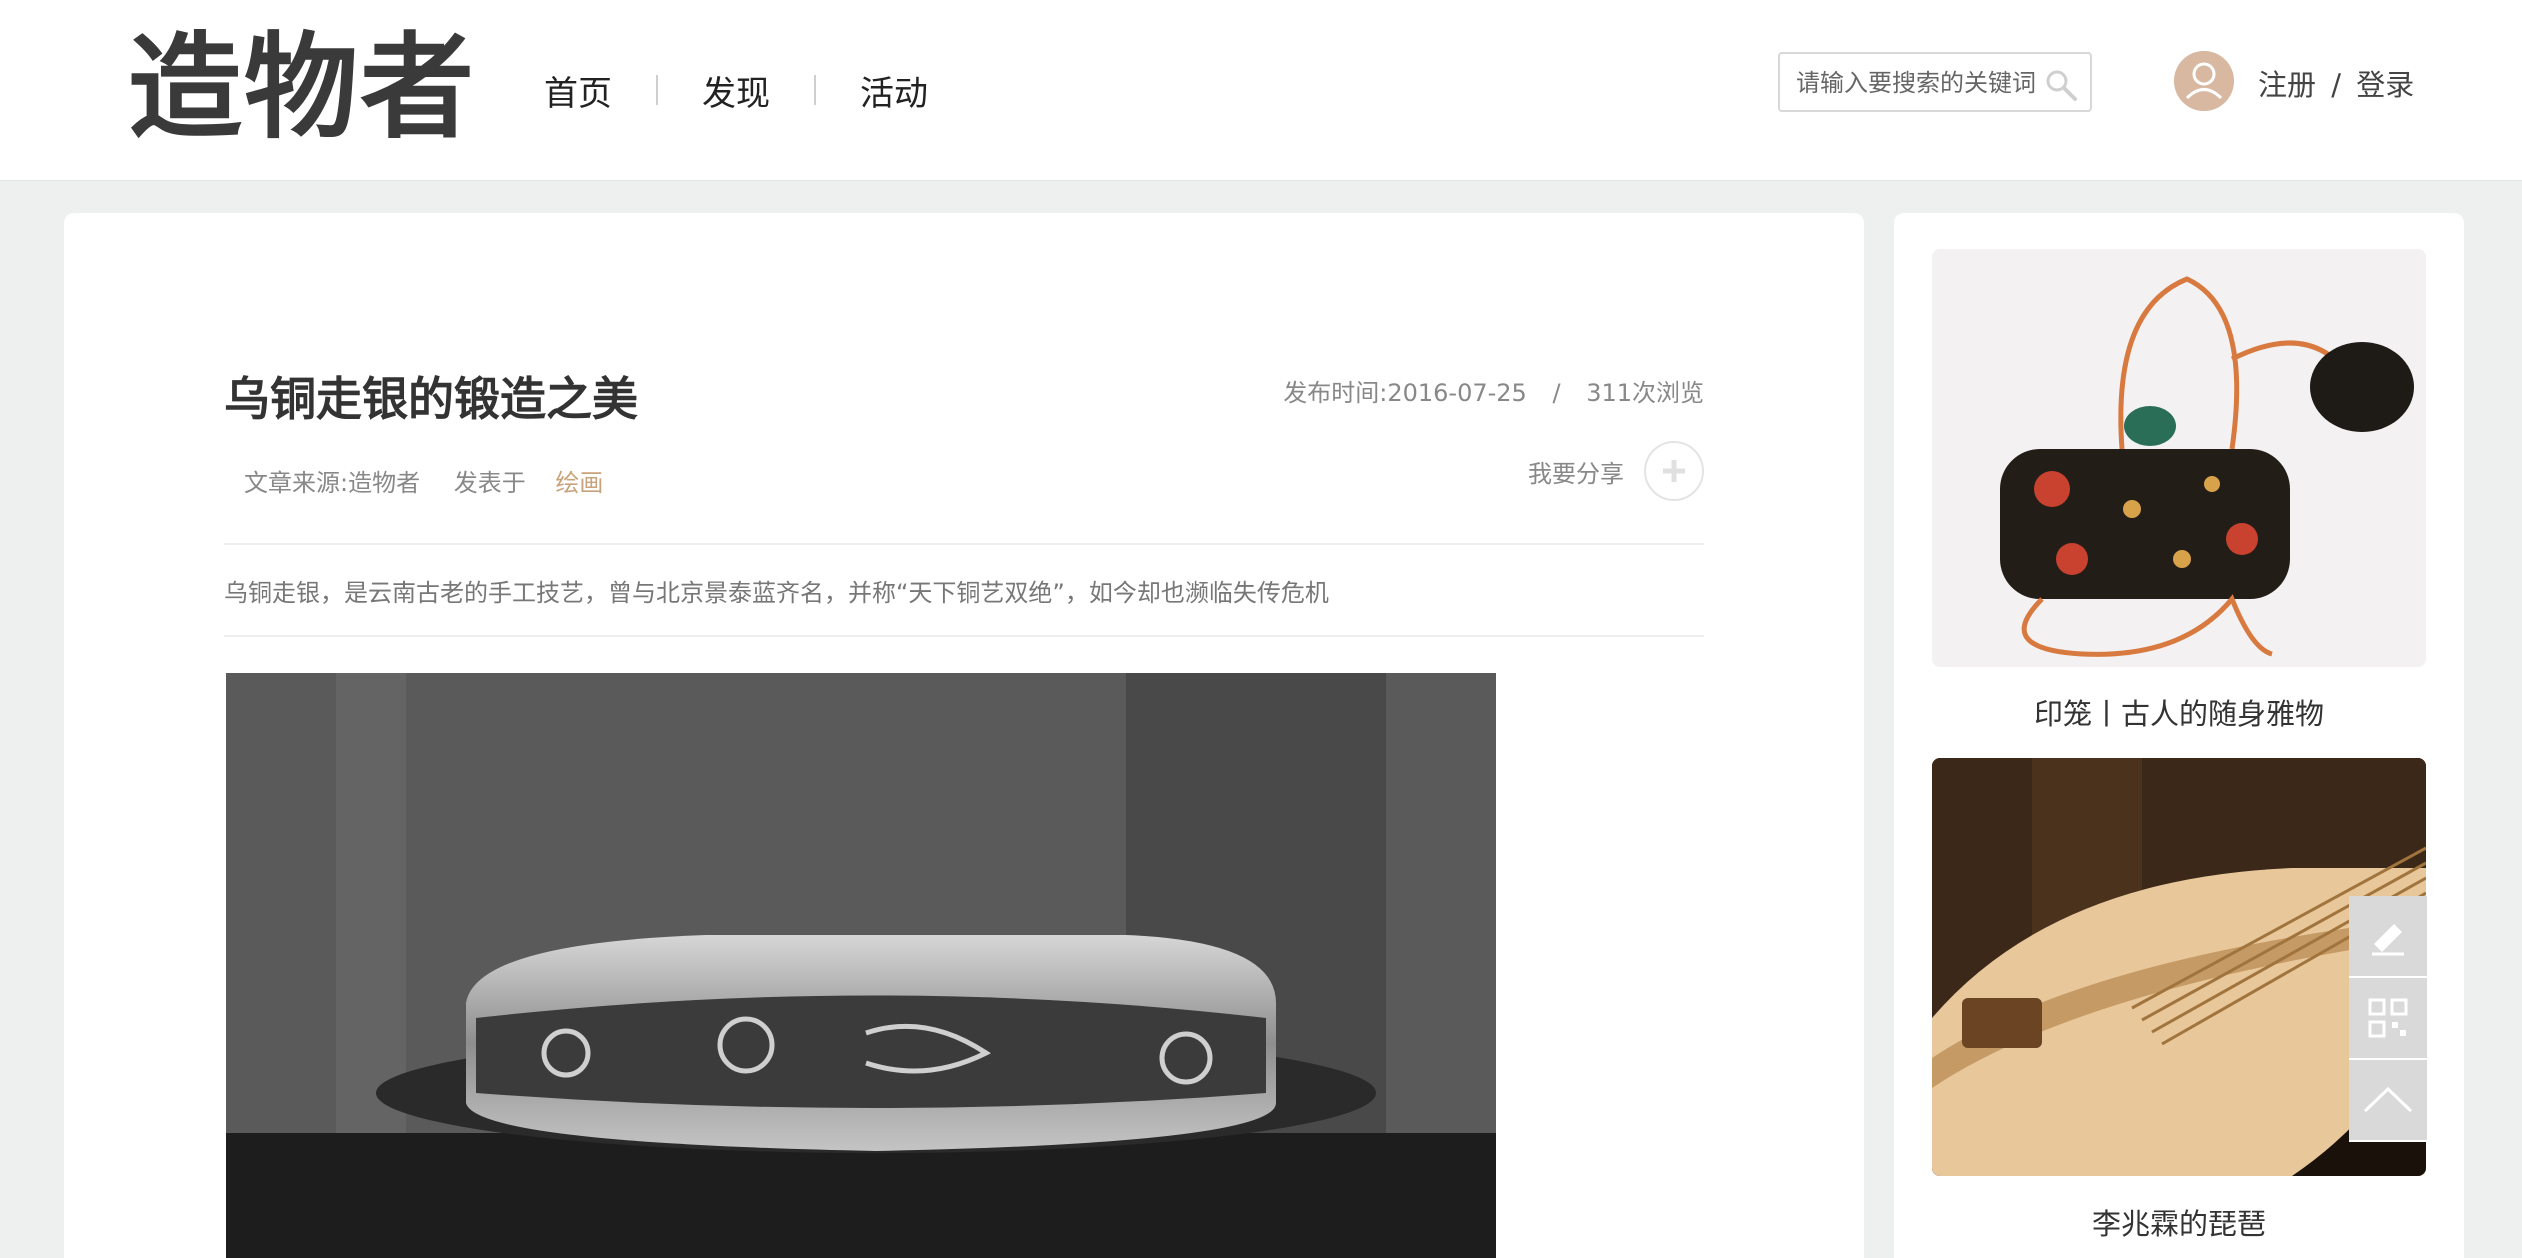 This screenshot has height=1258, width=2522. Describe the element at coordinates (894, 90) in the screenshot. I see `nav-activities: 活动` at that location.